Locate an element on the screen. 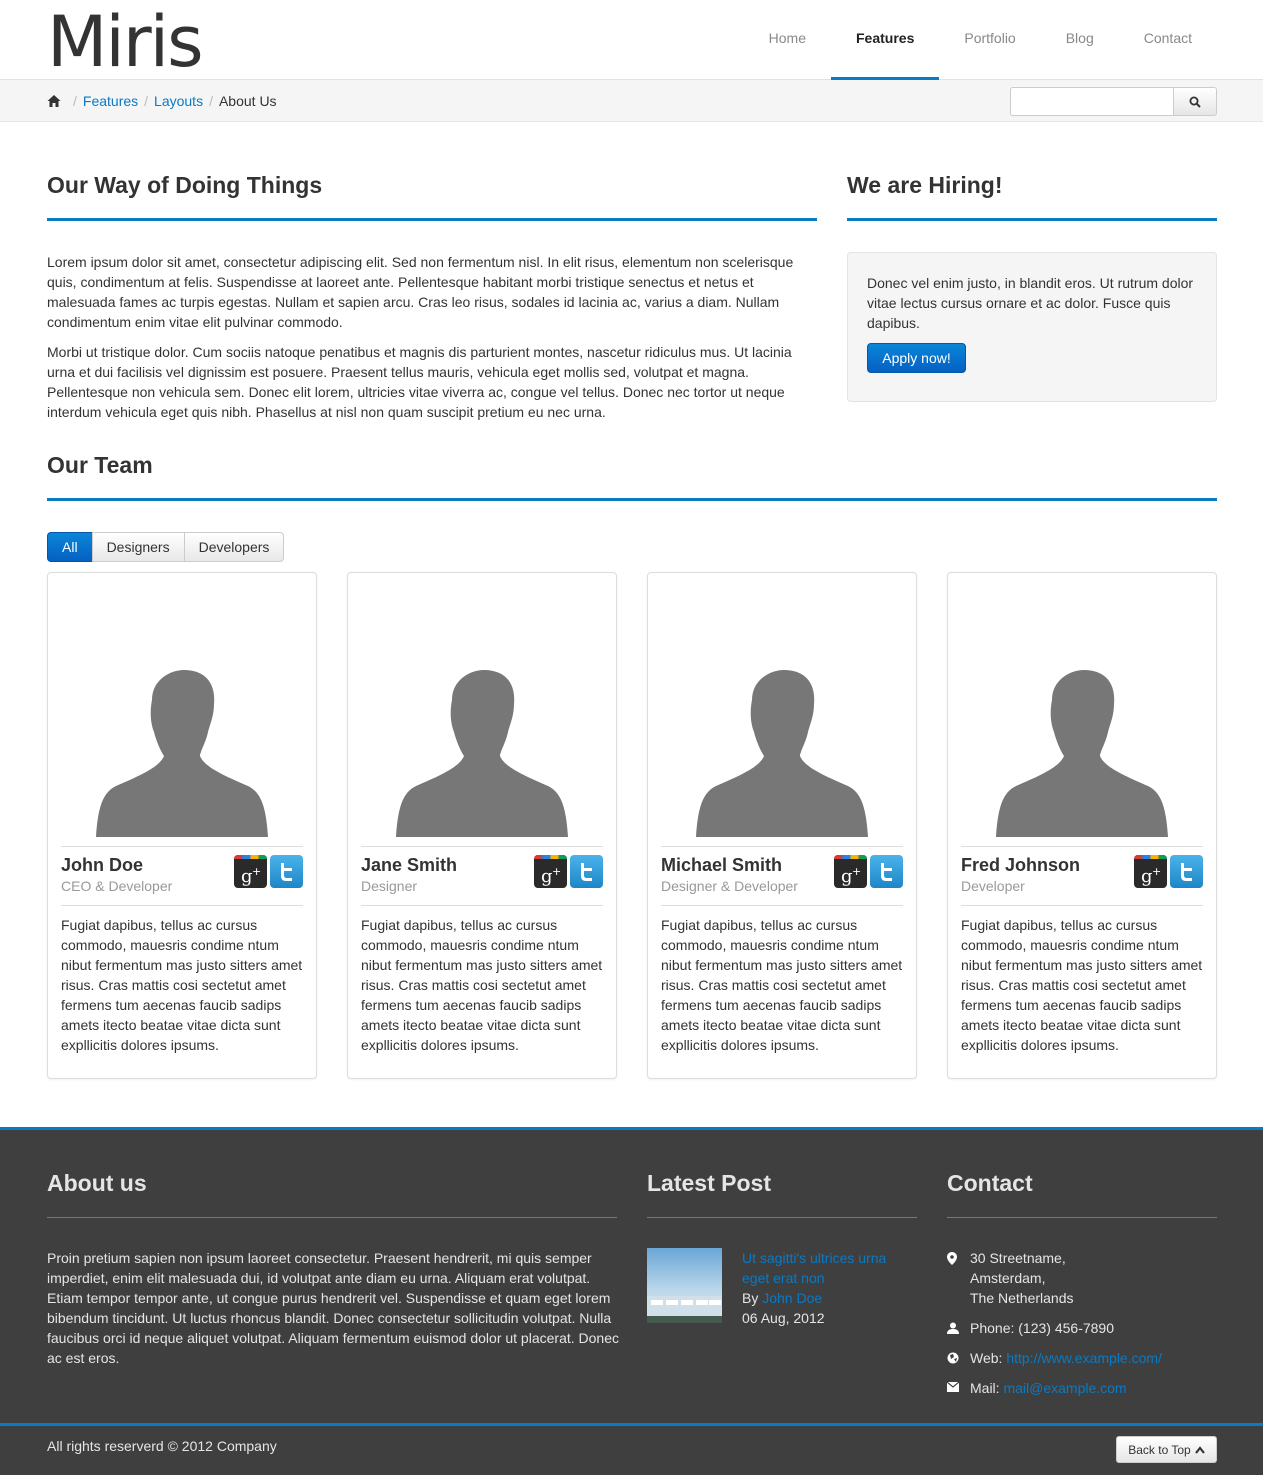  mail-link: mail@example.com is located at coordinates (1064, 1388).